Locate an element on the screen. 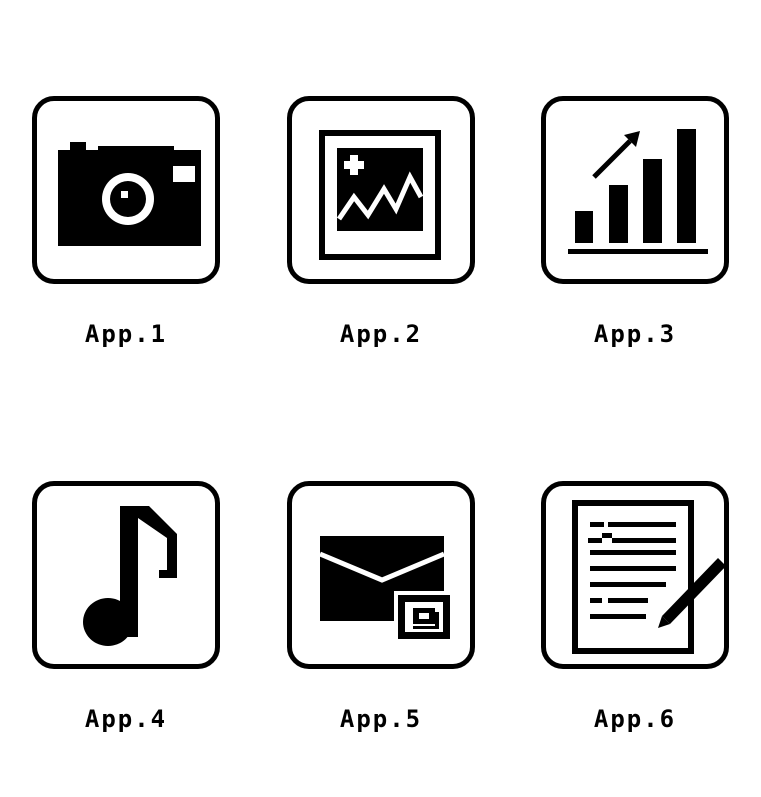  app-4-button is located at coordinates (126, 575).